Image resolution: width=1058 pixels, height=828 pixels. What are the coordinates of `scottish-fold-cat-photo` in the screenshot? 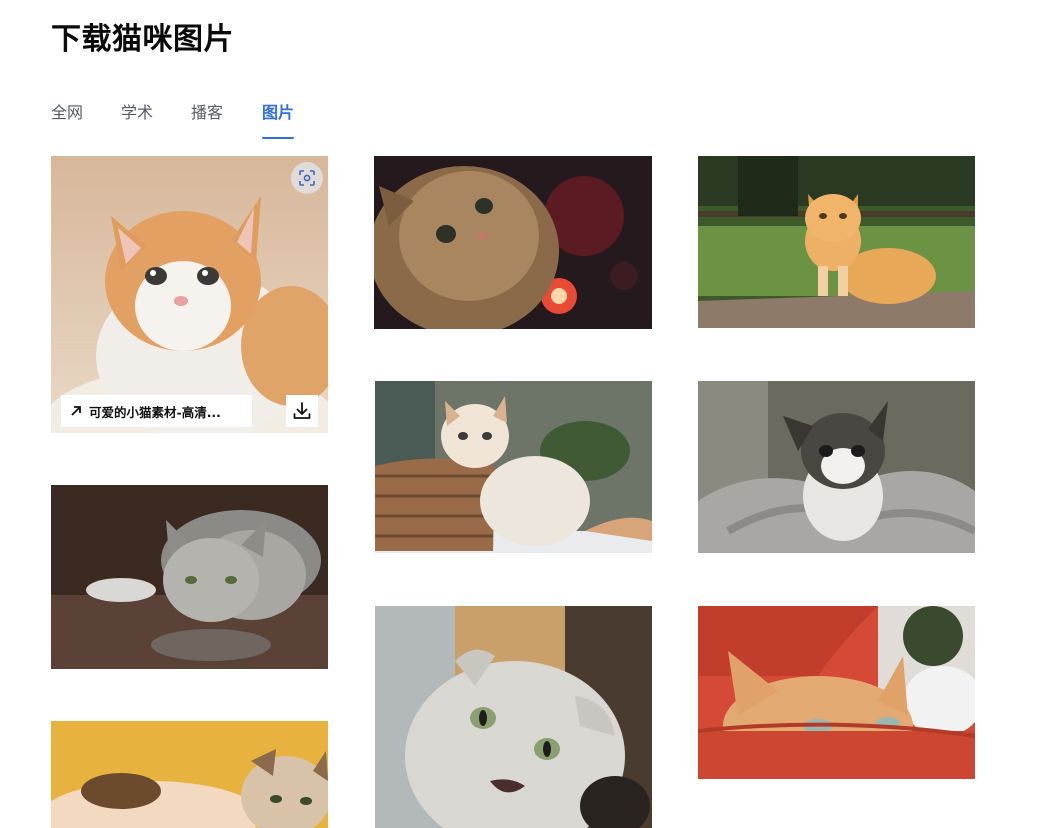 It's located at (513, 717).